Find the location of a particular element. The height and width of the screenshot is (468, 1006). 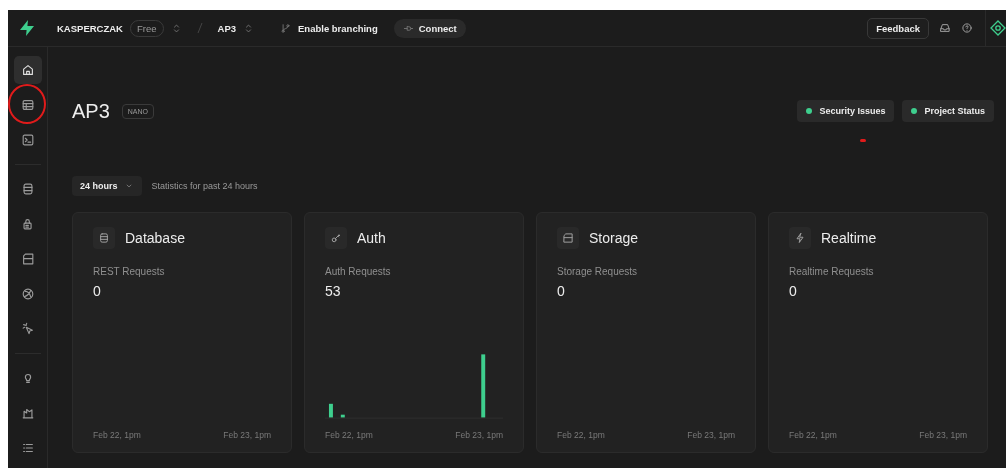

table-icon is located at coordinates (27, 105).